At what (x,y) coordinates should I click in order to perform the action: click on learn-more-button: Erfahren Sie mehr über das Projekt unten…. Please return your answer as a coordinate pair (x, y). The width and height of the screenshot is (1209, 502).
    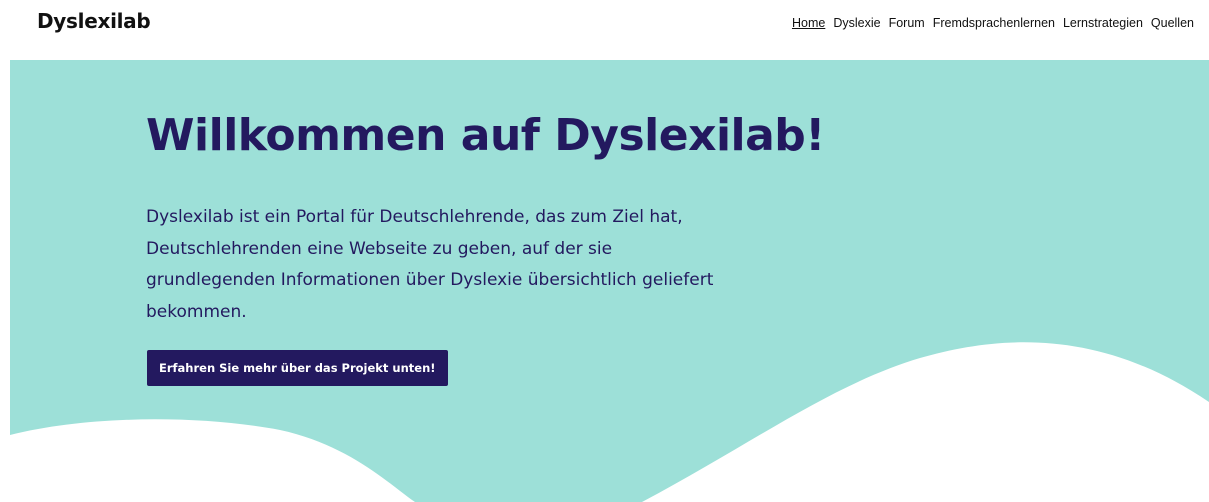
    Looking at the image, I should click on (297, 368).